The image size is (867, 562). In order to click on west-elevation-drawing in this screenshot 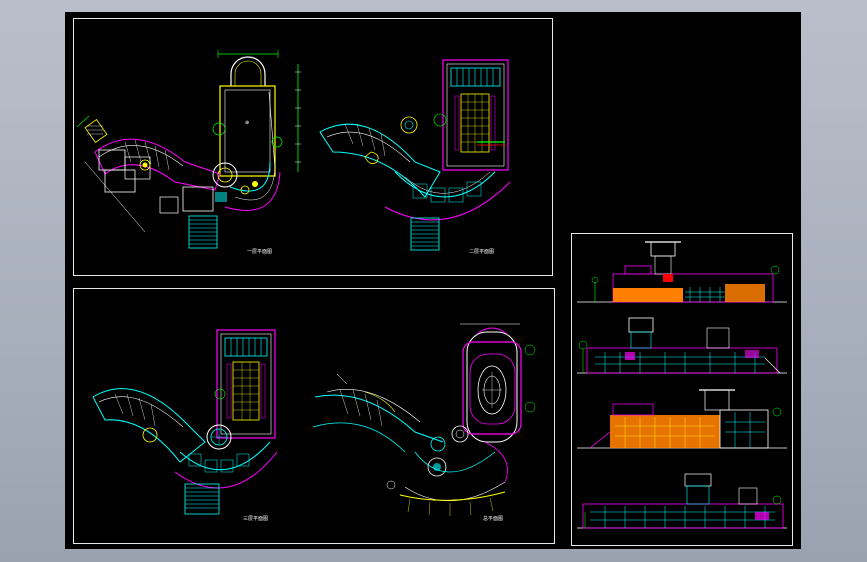, I will do `click(682, 501)`.